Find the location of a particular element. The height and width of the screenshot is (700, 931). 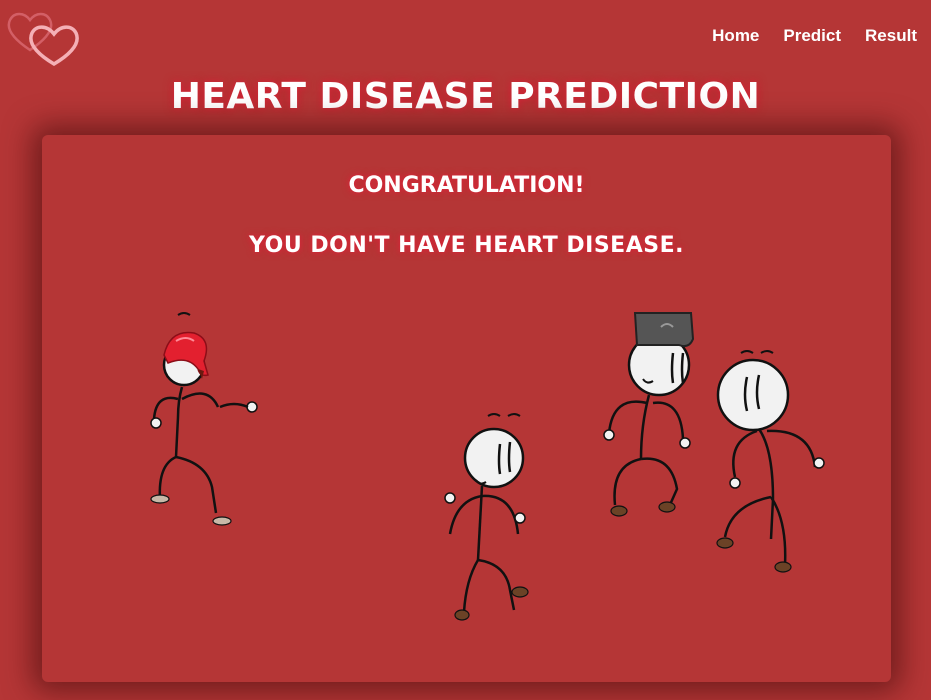

page-title: HEART DISEASE PREDICTION is located at coordinates (465, 96).